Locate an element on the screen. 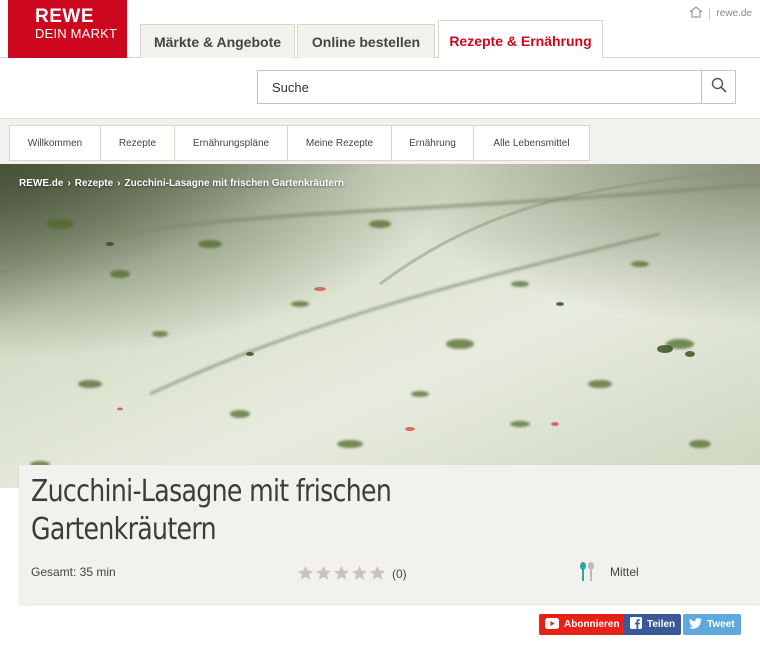 The height and width of the screenshot is (654, 760). top-utility-links: rewe.de is located at coordinates (720, 13).